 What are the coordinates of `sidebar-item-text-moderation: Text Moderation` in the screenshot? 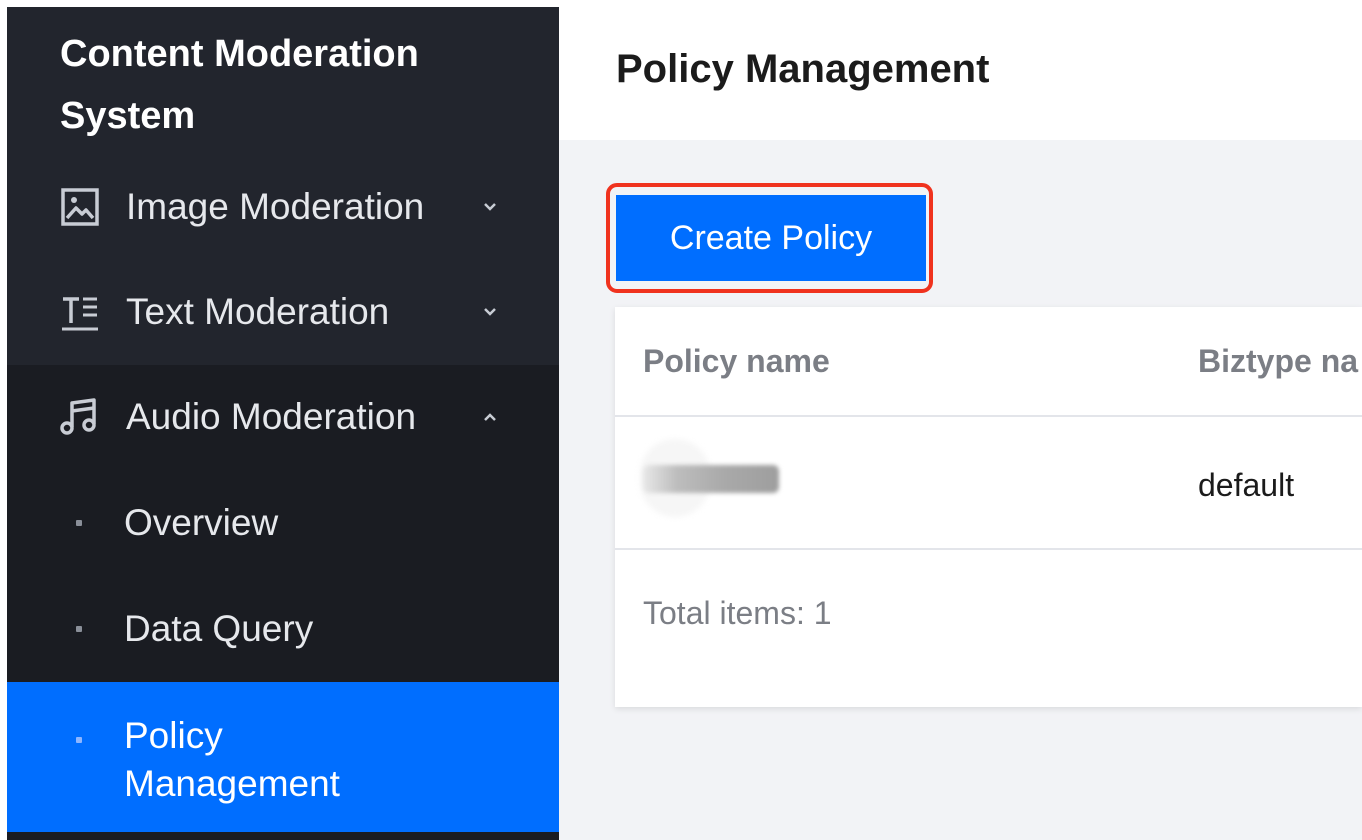 It's located at (283, 312).